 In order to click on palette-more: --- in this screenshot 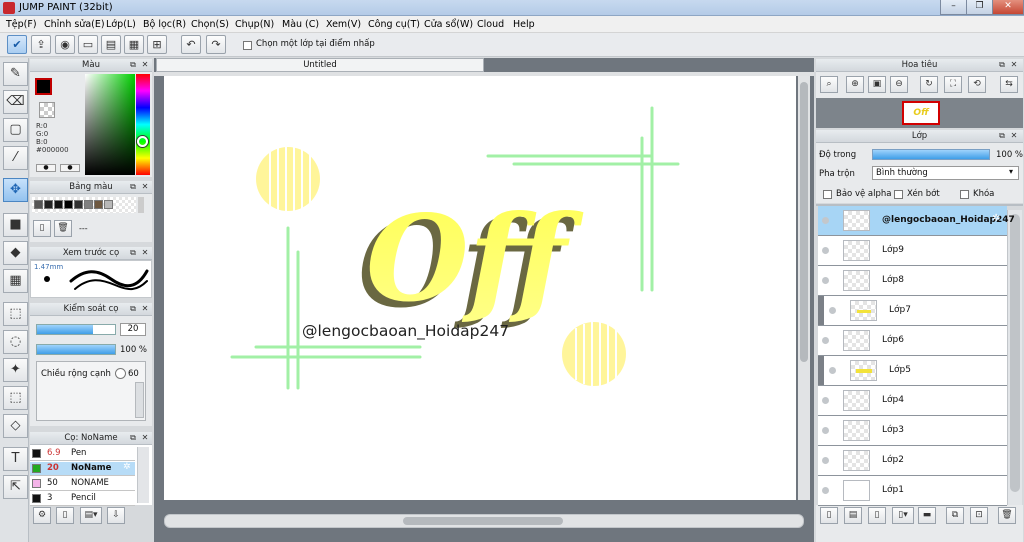, I will do `click(83, 228)`.